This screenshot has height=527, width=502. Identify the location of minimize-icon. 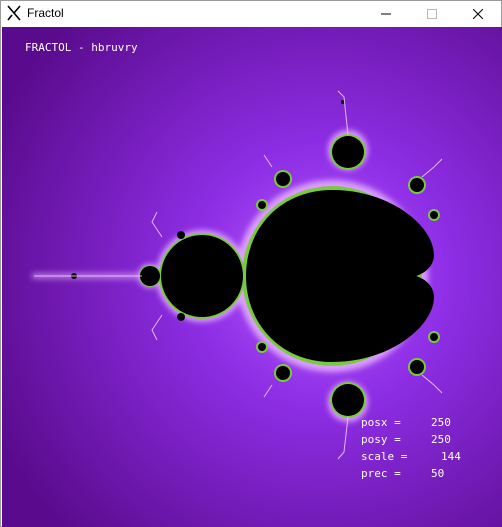
(386, 14).